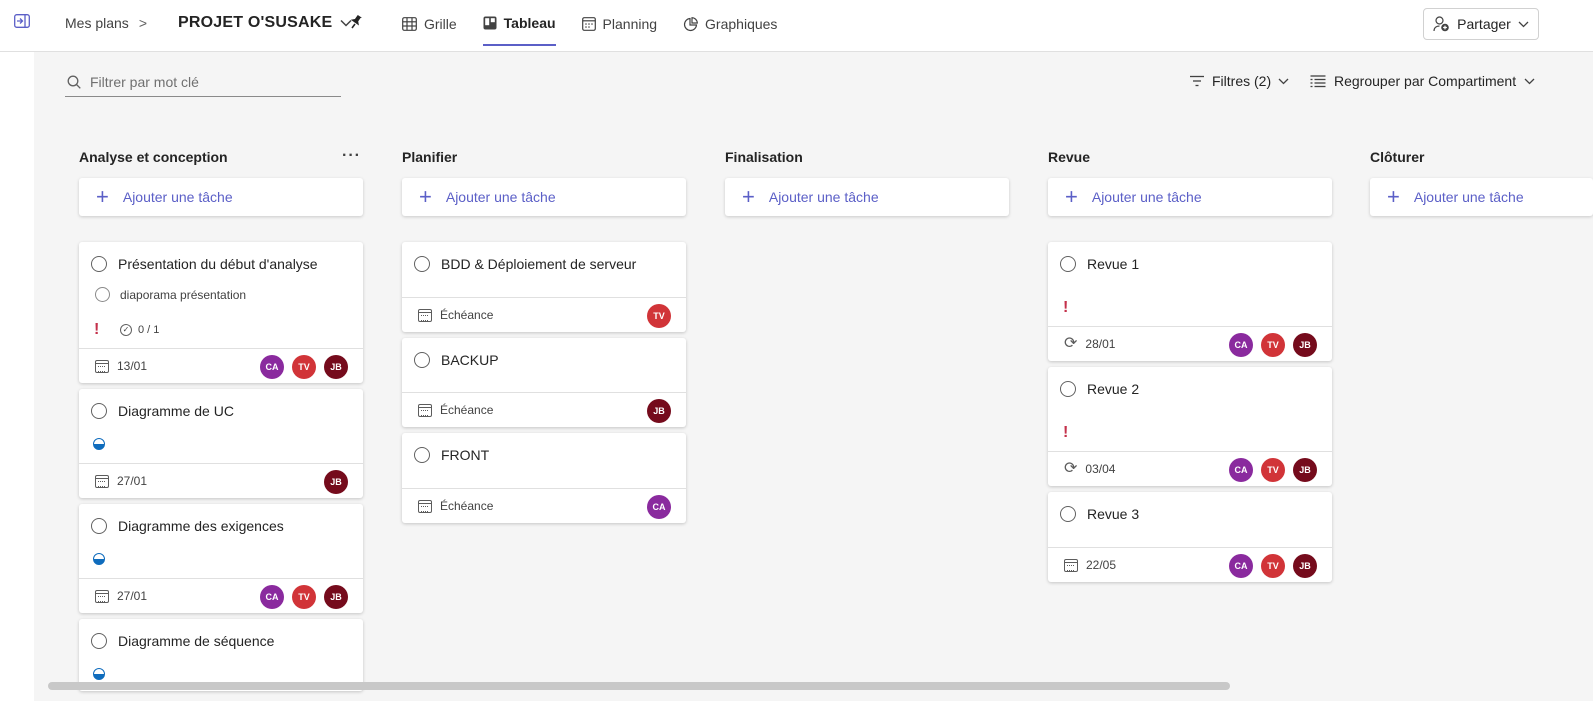 Image resolution: width=1593 pixels, height=701 pixels. What do you see at coordinates (691, 23) in the screenshot?
I see `chart-icon` at bounding box center [691, 23].